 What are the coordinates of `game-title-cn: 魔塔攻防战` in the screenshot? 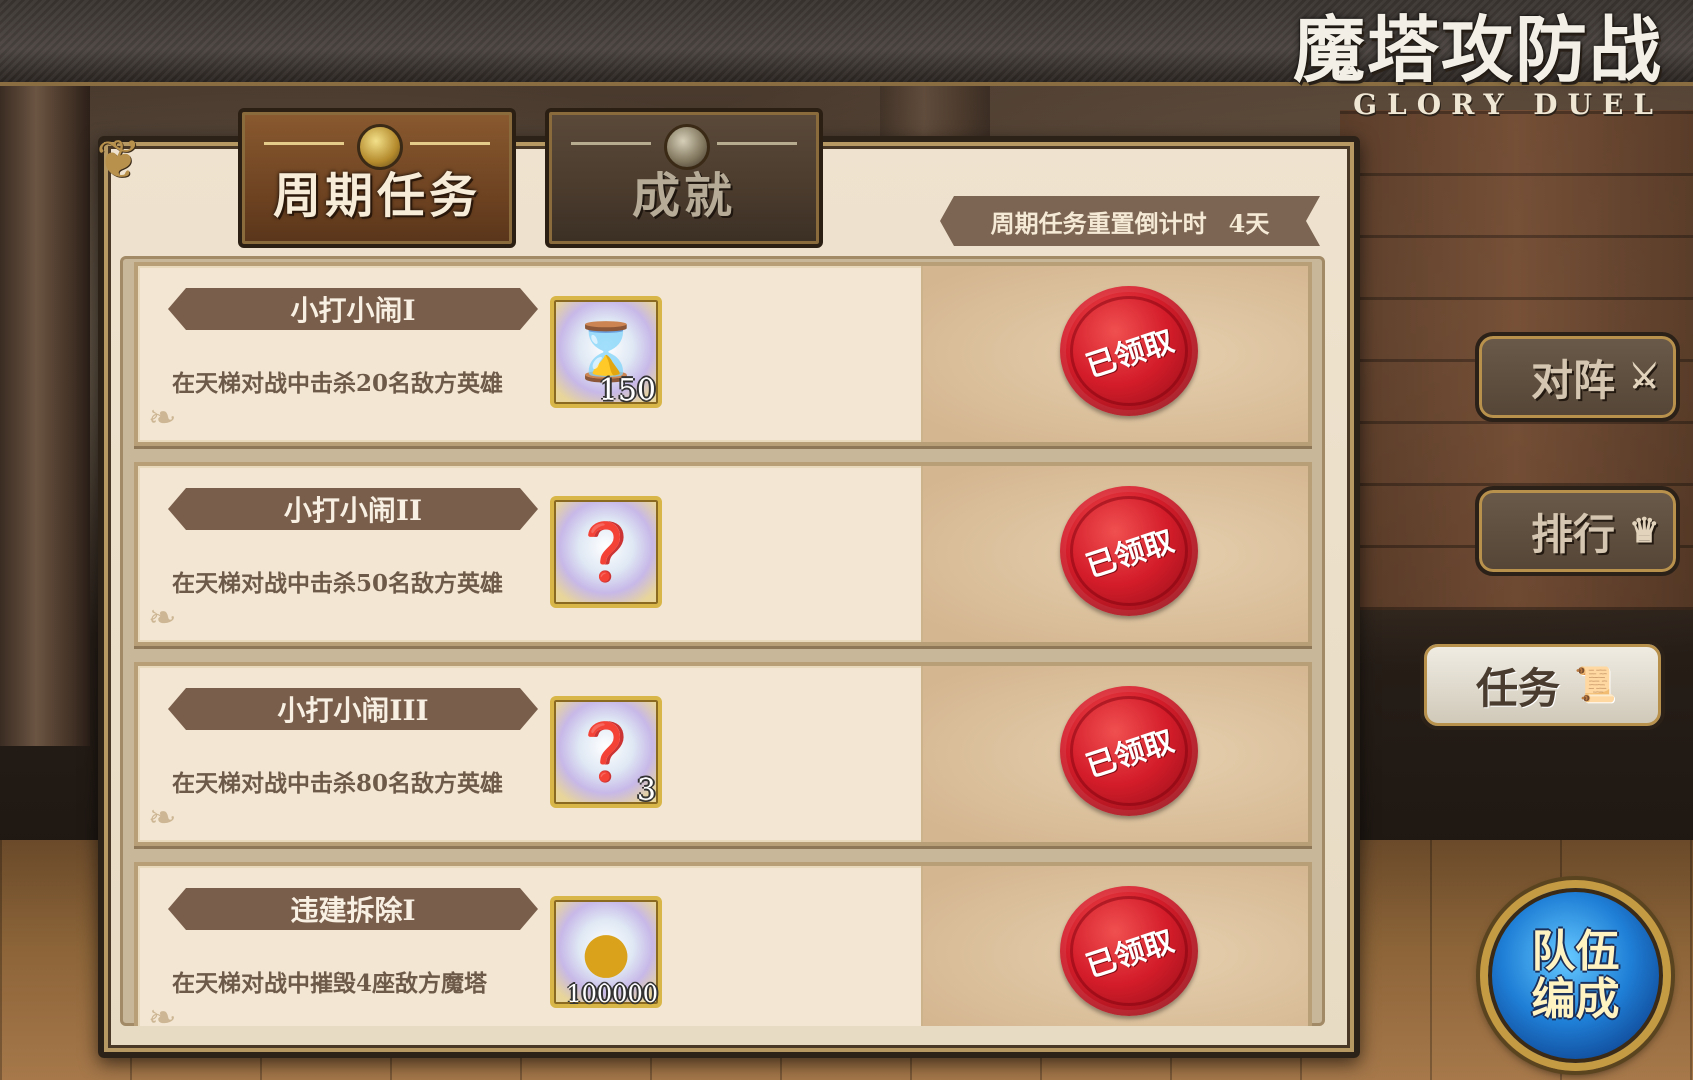 It's located at (1477, 49).